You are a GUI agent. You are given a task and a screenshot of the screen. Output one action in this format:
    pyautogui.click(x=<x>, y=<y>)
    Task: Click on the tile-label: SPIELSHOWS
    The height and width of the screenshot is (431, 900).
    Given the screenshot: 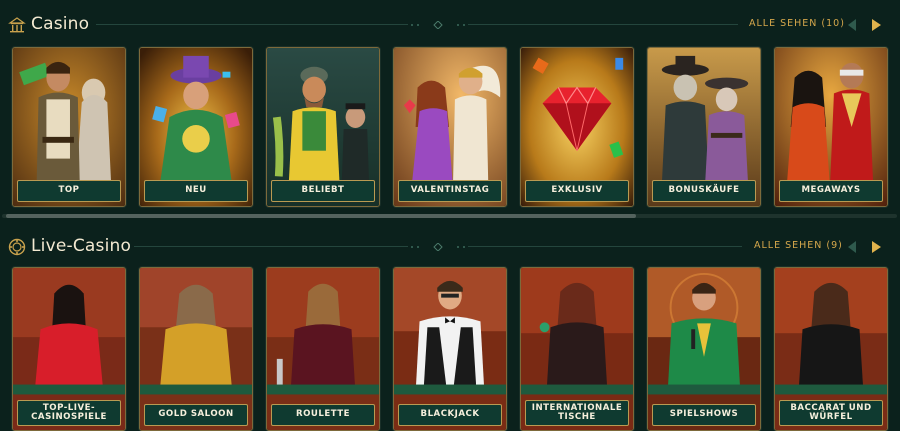 What is the action you would take?
    pyautogui.click(x=704, y=415)
    